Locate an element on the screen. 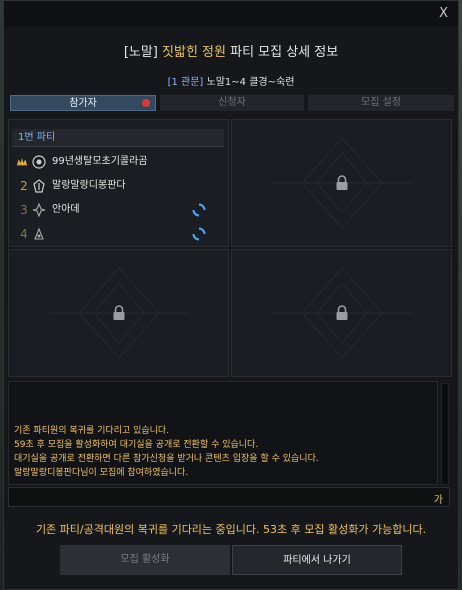 This screenshot has height=590, width=462. tab-recruit-settings: 모집 설정 is located at coordinates (381, 103).